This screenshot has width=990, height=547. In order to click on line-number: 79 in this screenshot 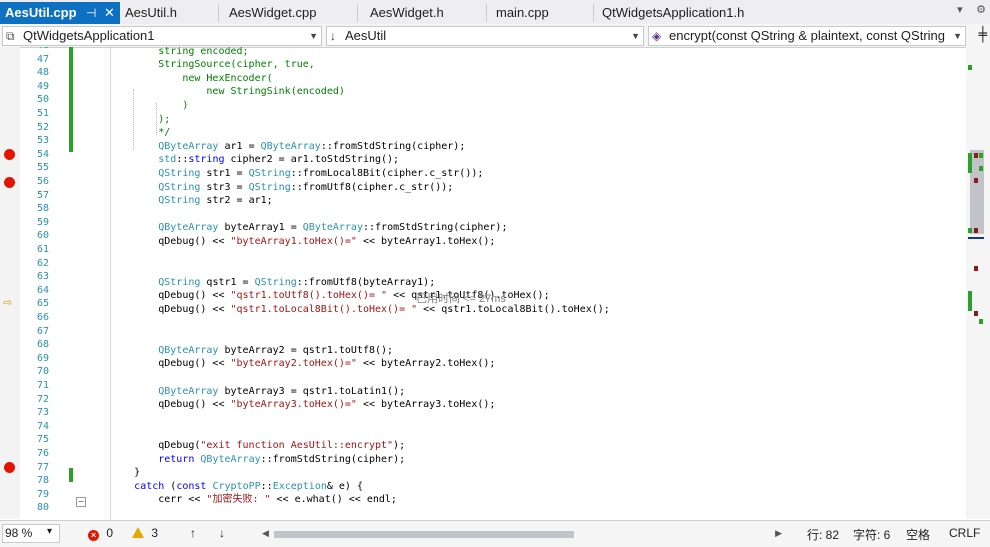, I will do `click(42, 494)`.